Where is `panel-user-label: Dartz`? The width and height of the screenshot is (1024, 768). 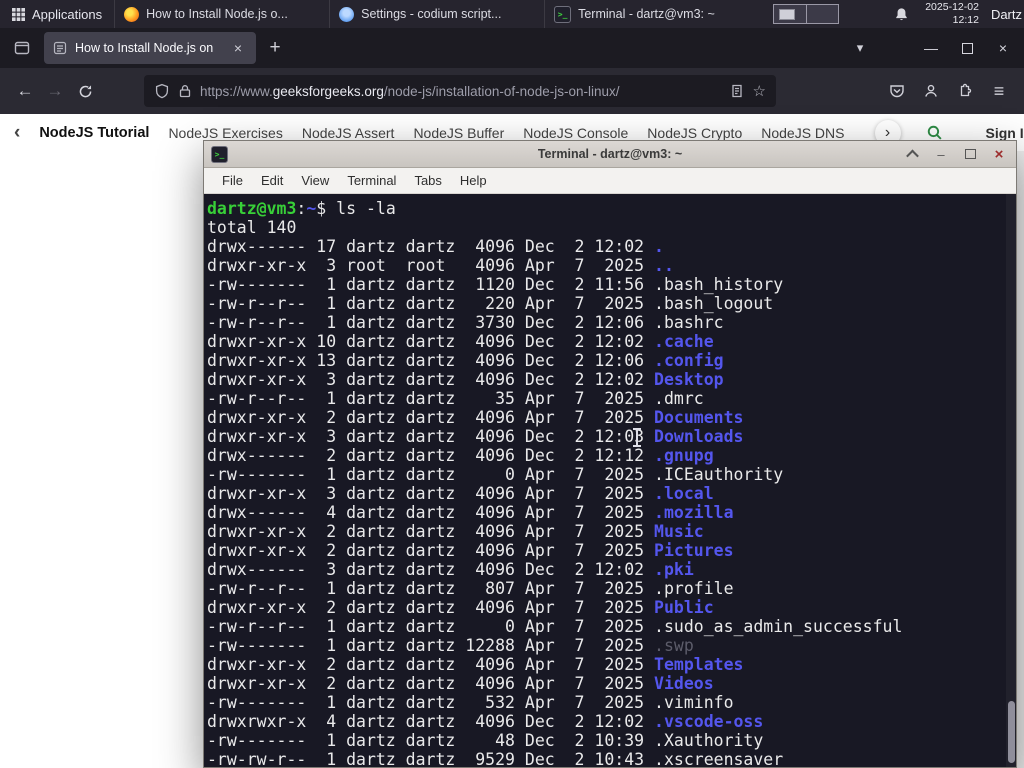 panel-user-label: Dartz is located at coordinates (1006, 14).